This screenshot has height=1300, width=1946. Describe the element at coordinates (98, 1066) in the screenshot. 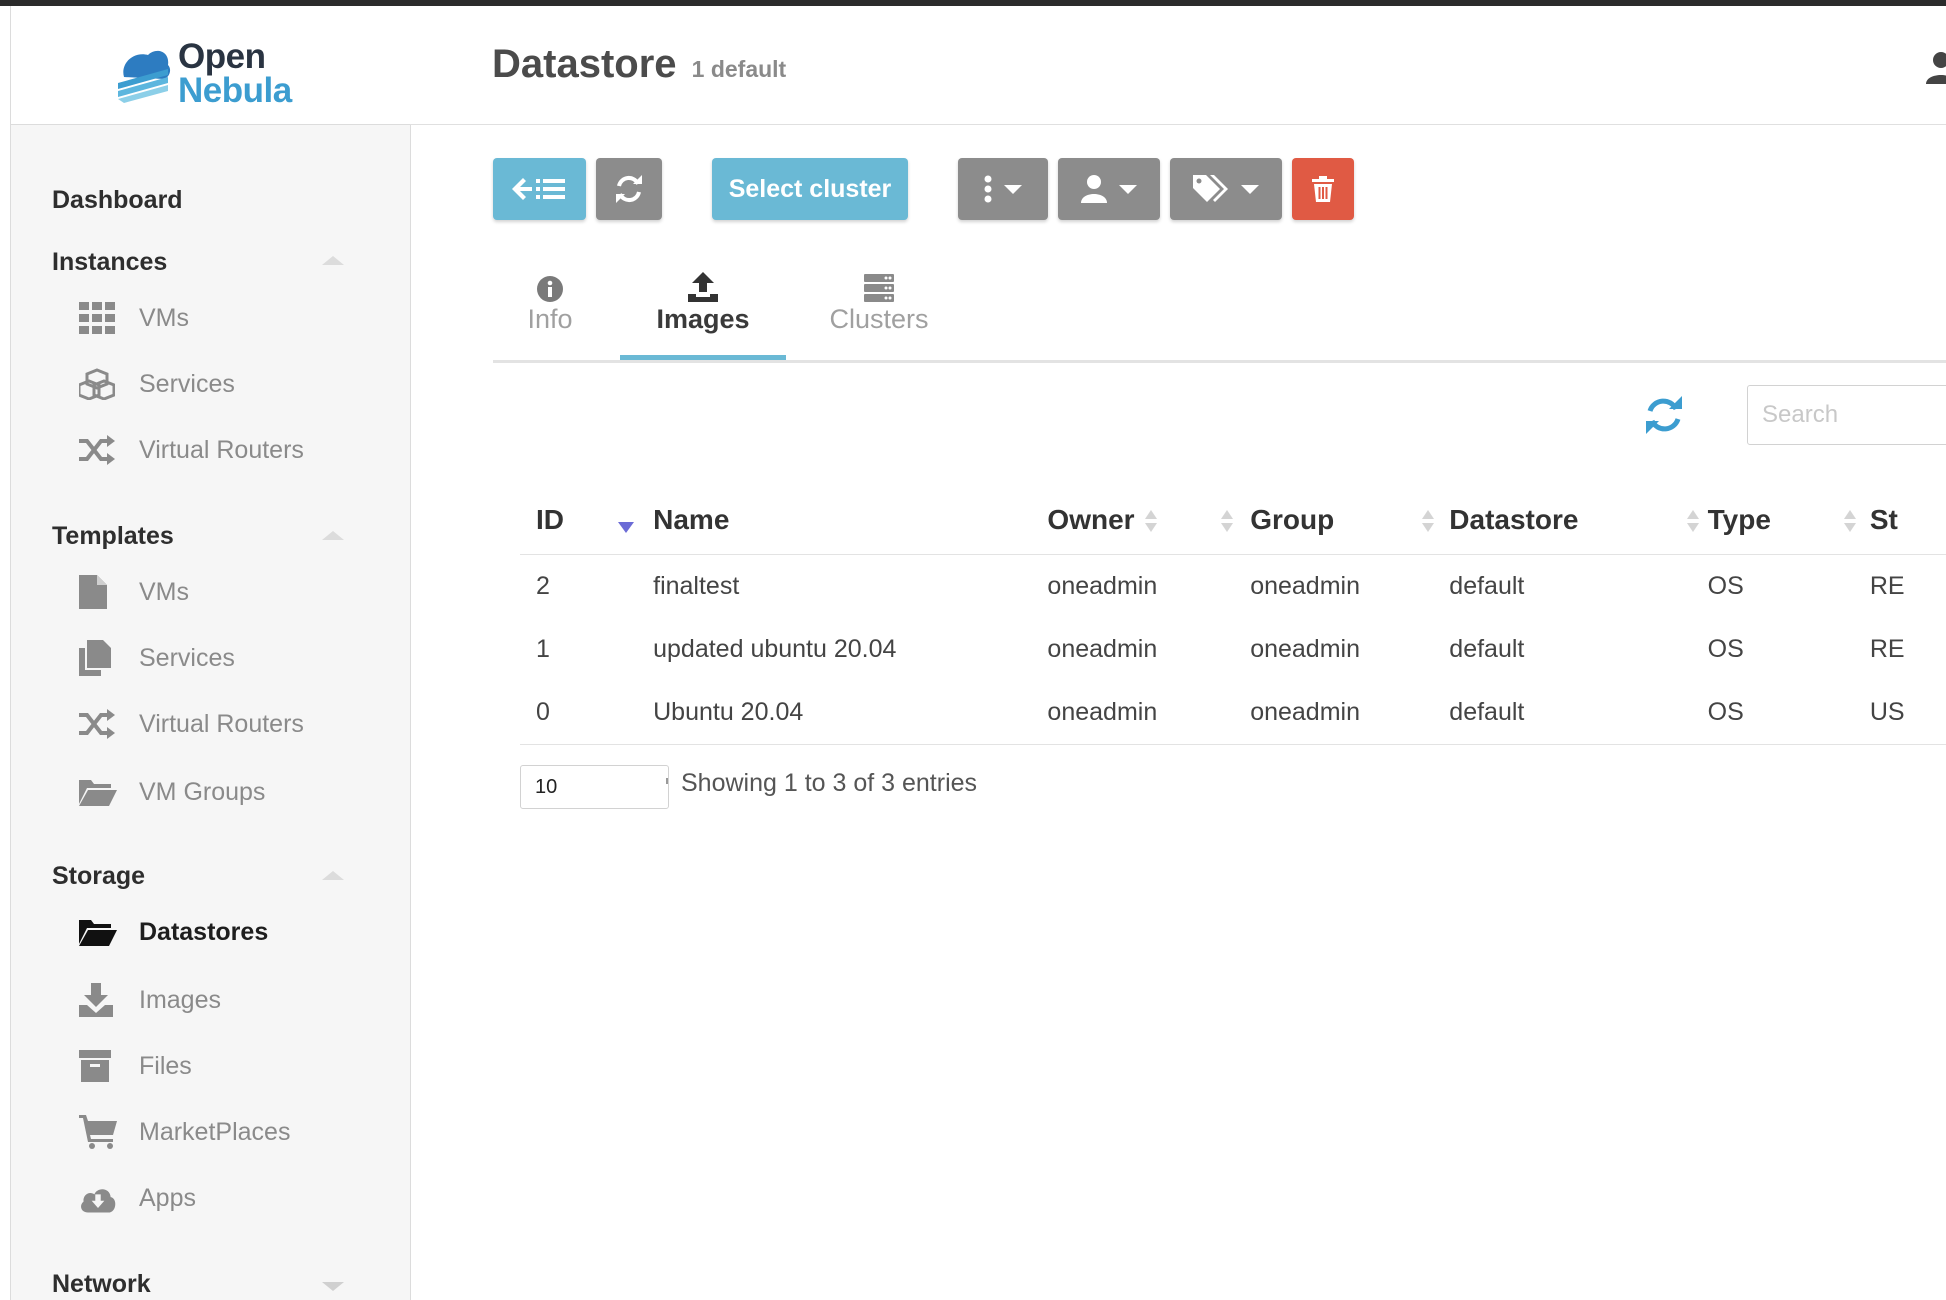

I see `archive-icon` at that location.